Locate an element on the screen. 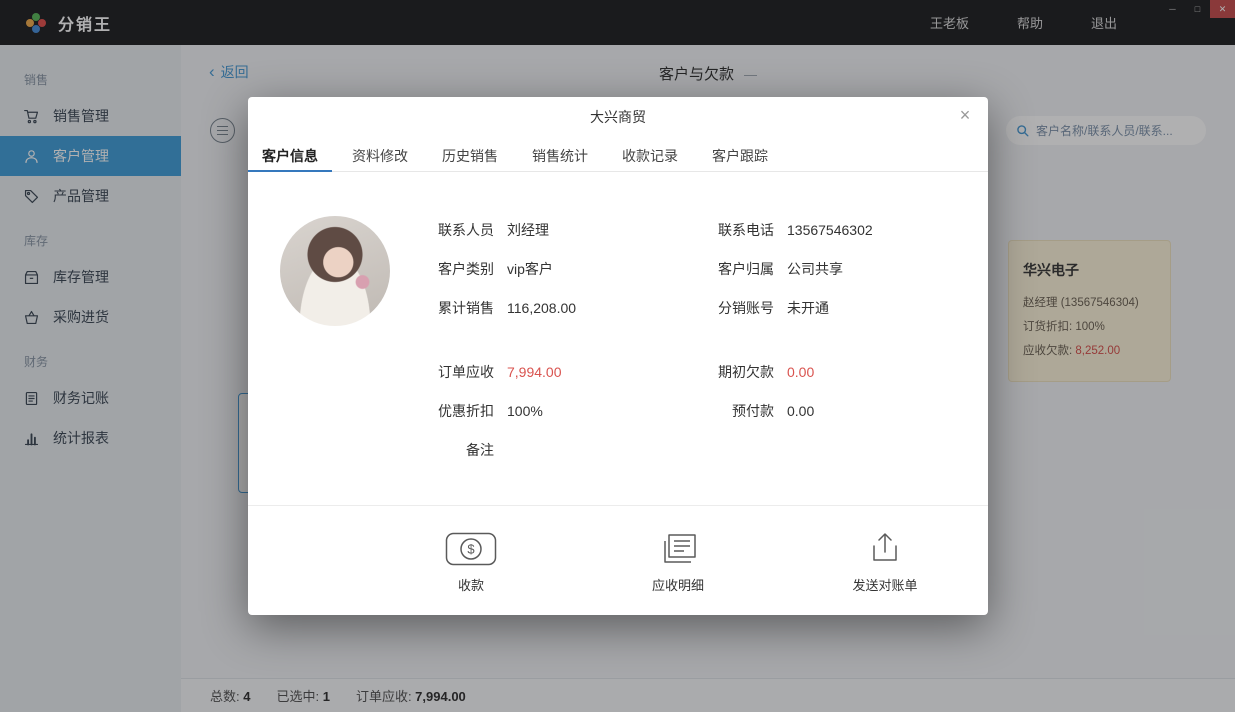 The height and width of the screenshot is (712, 1235). field-phone: 联系电话 13567546302 is located at coordinates (795, 229).